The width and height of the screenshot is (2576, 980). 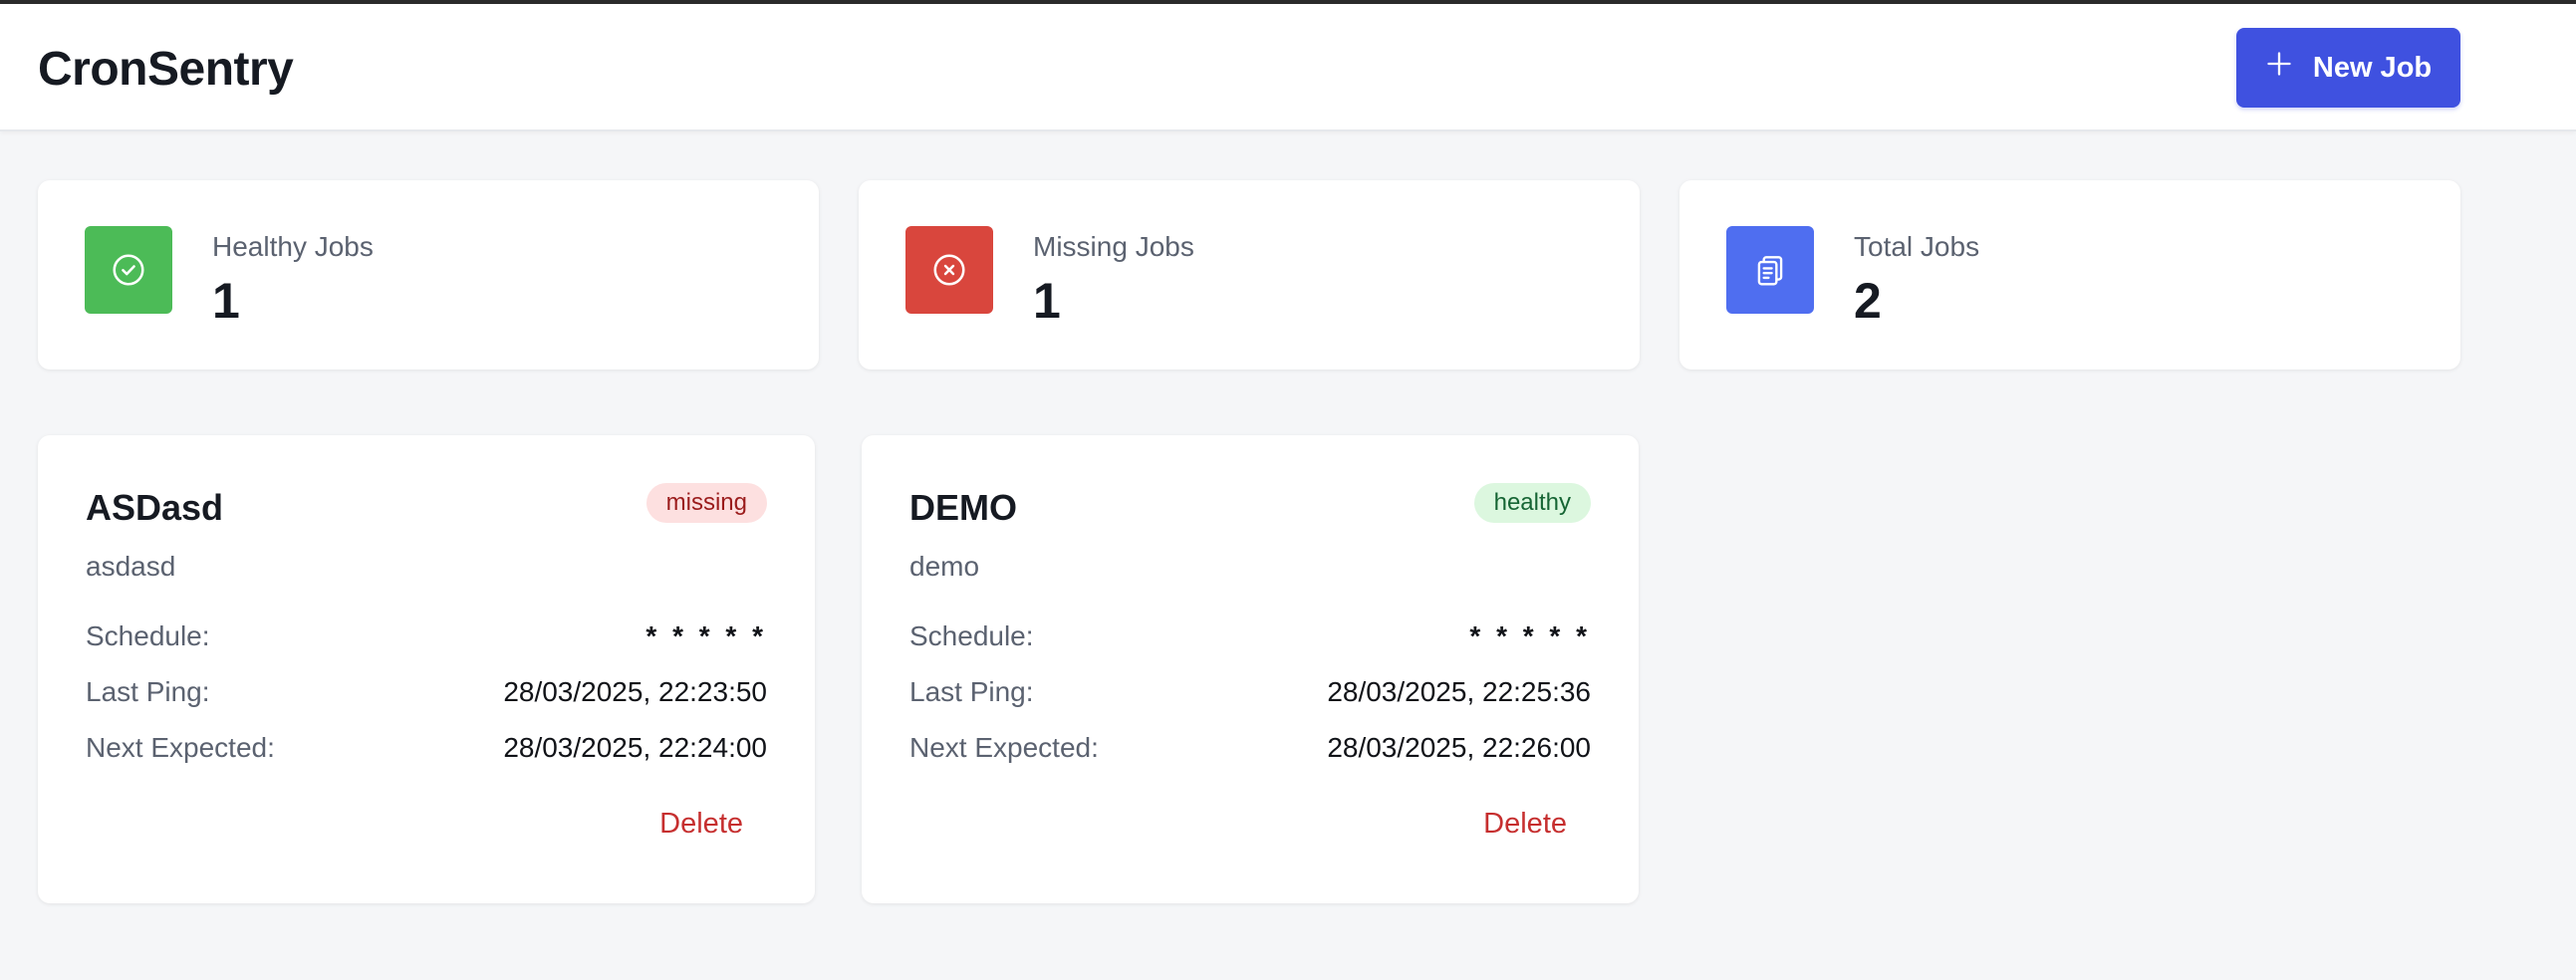 I want to click on stat-label: Total Jobs, so click(x=1917, y=246).